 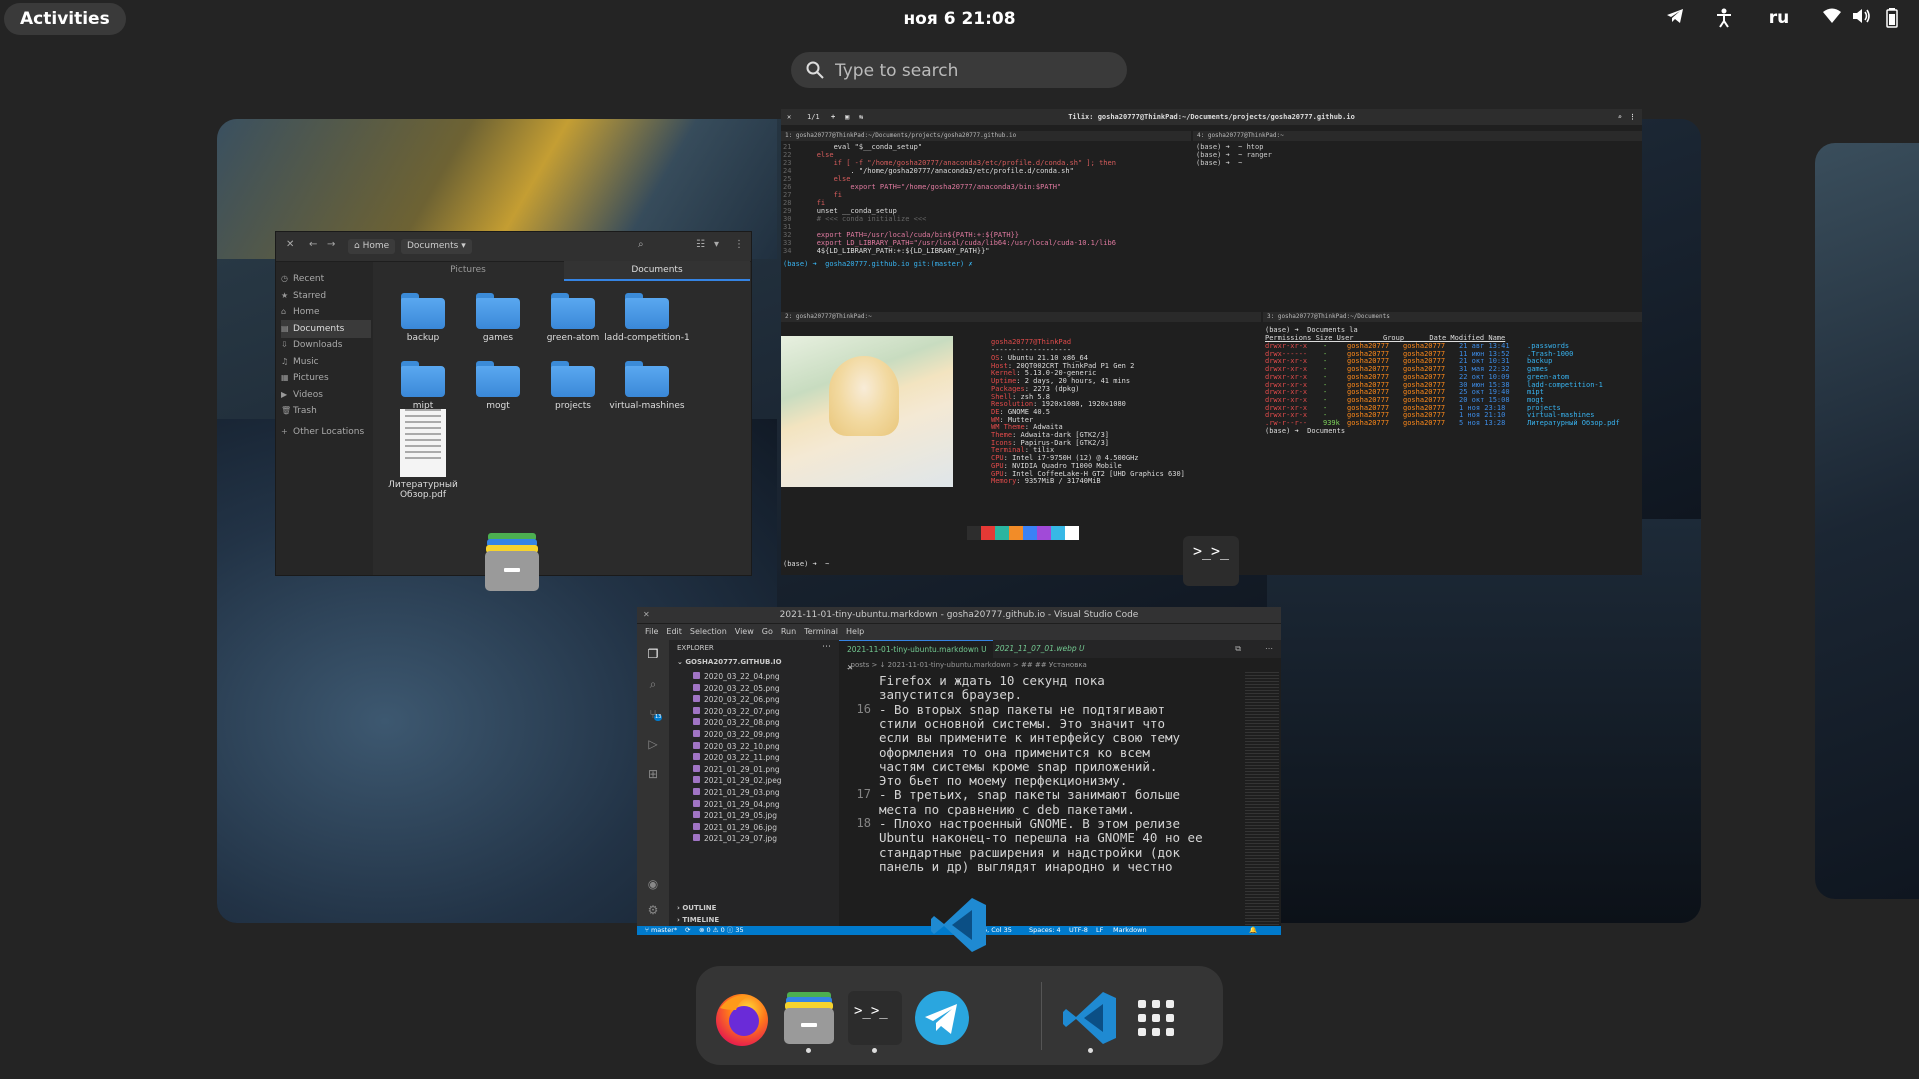 What do you see at coordinates (875, 1018) in the screenshot?
I see `terminal-icon: >_>_` at bounding box center [875, 1018].